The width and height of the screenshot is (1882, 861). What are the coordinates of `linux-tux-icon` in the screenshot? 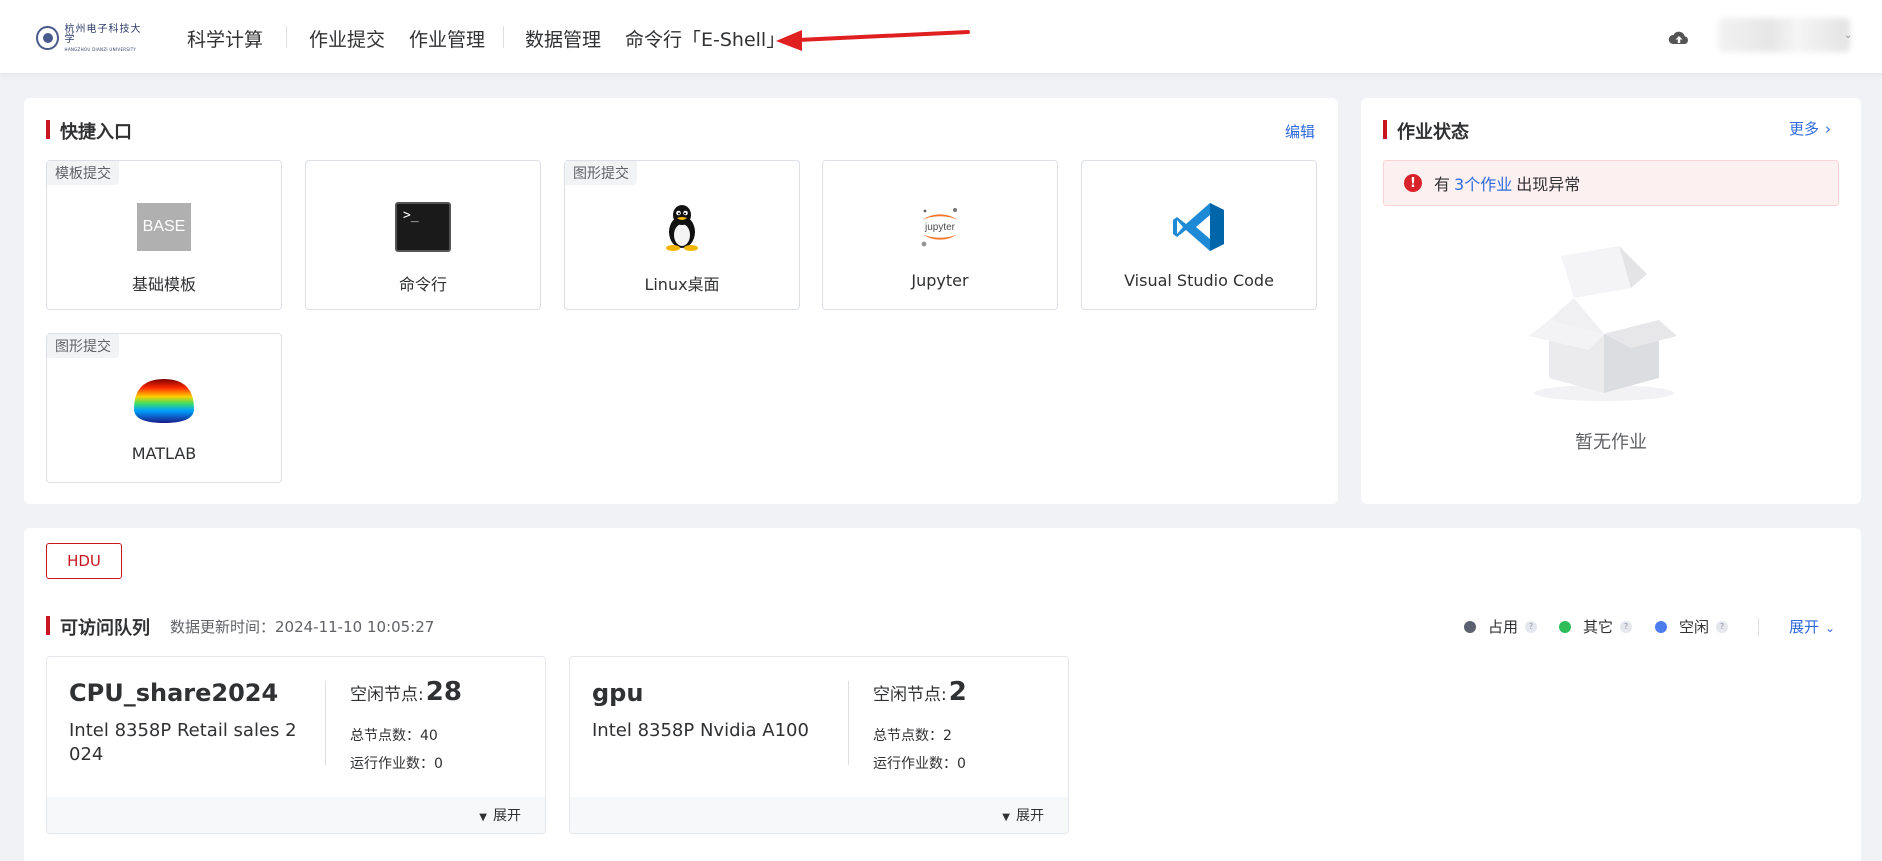 It's located at (682, 227).